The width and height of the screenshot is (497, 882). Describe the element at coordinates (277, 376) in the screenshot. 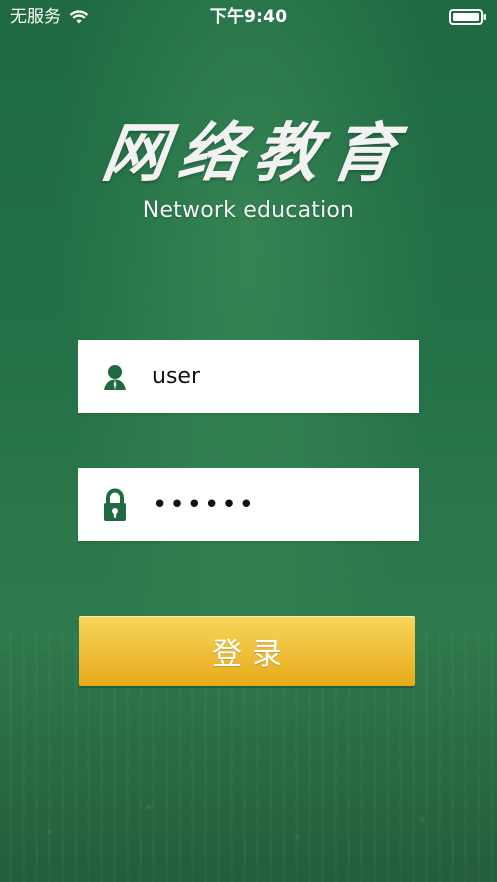

I see `username-input` at that location.